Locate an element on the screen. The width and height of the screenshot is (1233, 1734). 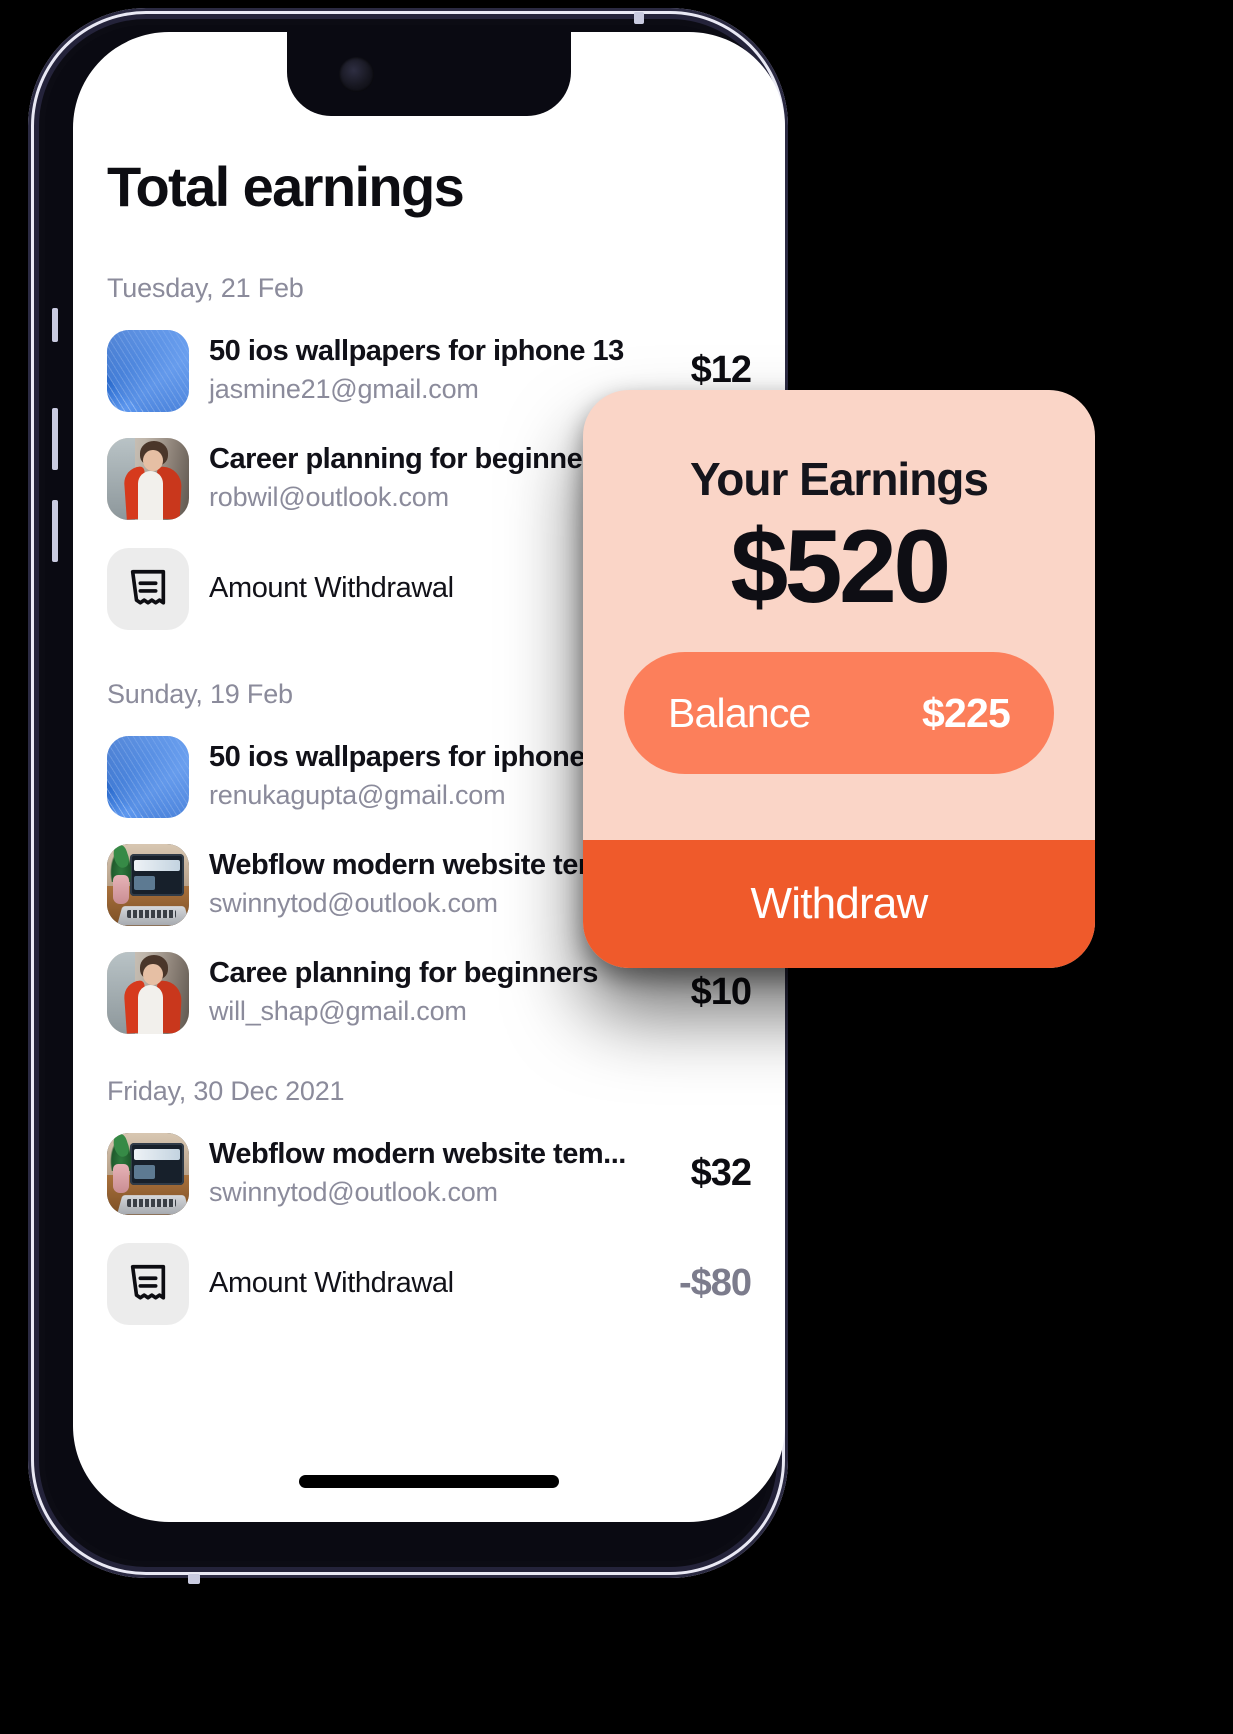
withdraw-button: Withdraw is located at coordinates (839, 904).